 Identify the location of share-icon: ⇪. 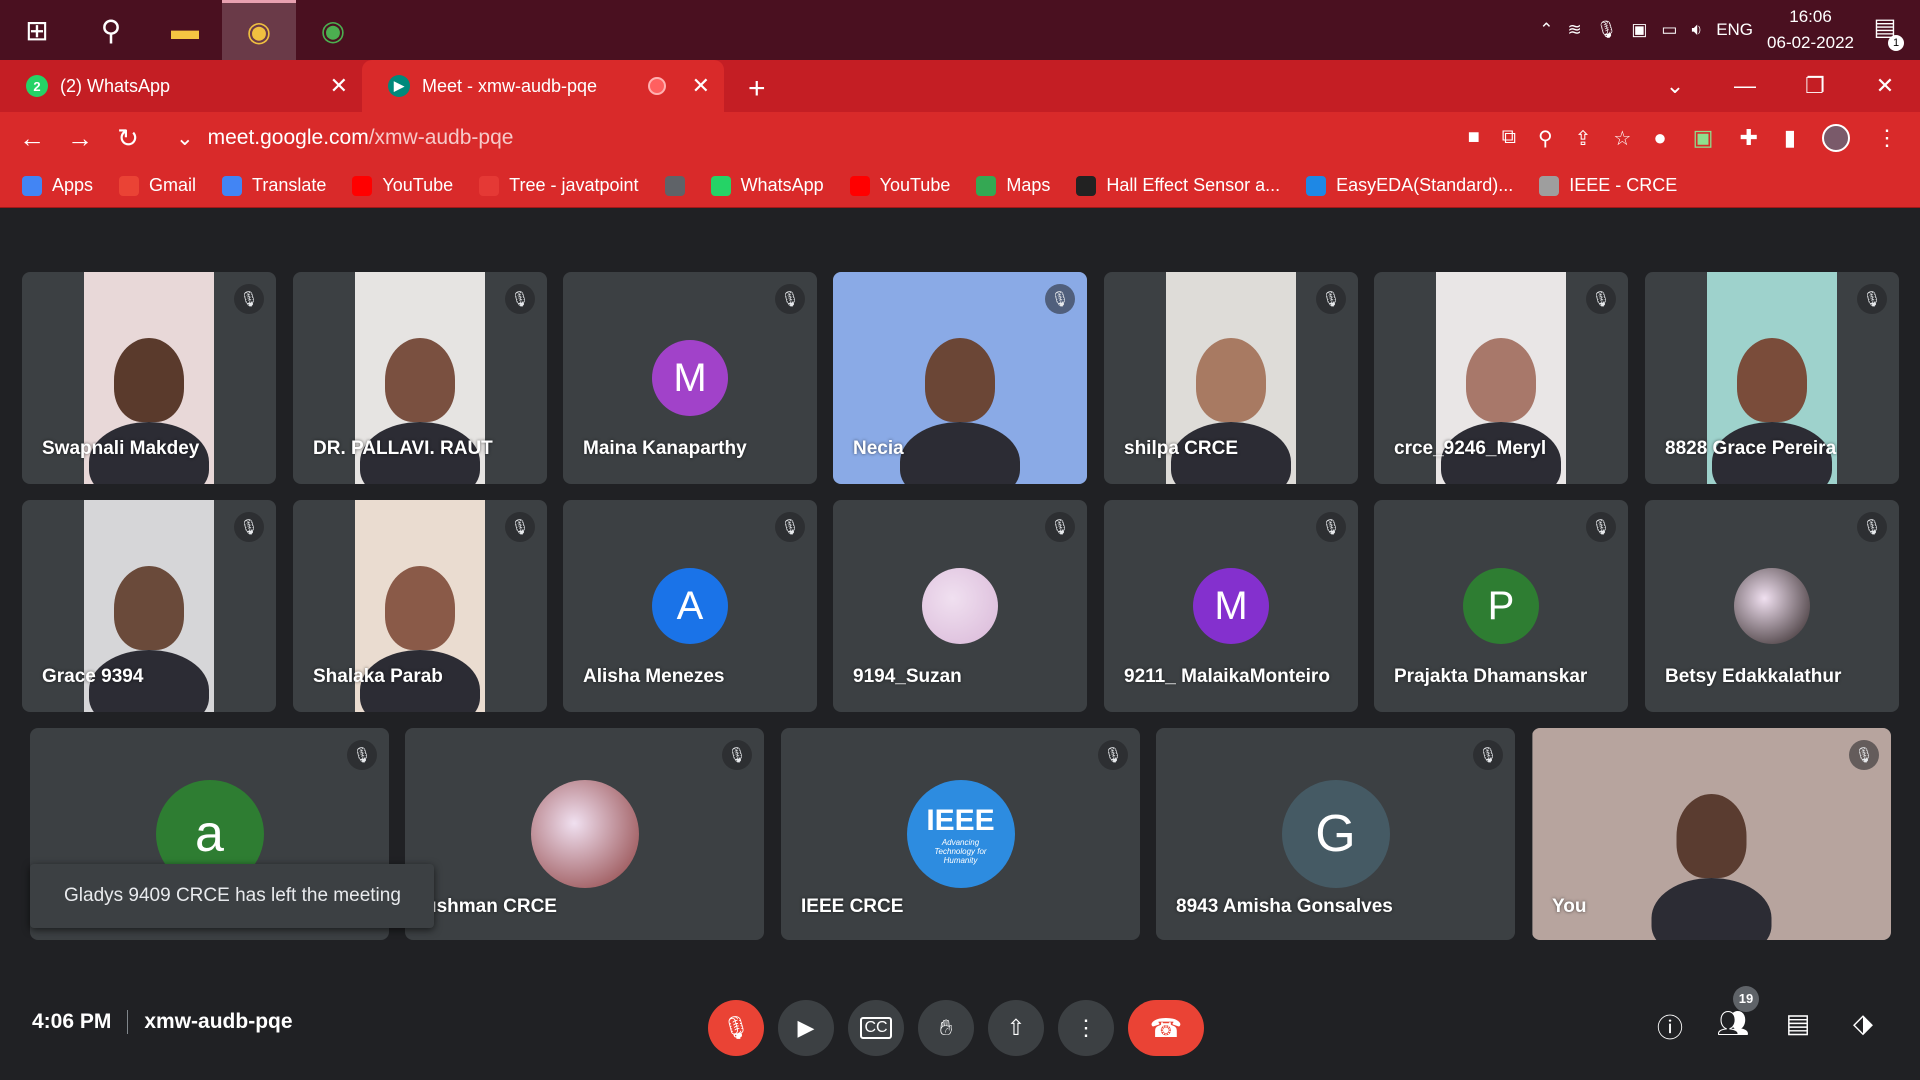
(1583, 138).